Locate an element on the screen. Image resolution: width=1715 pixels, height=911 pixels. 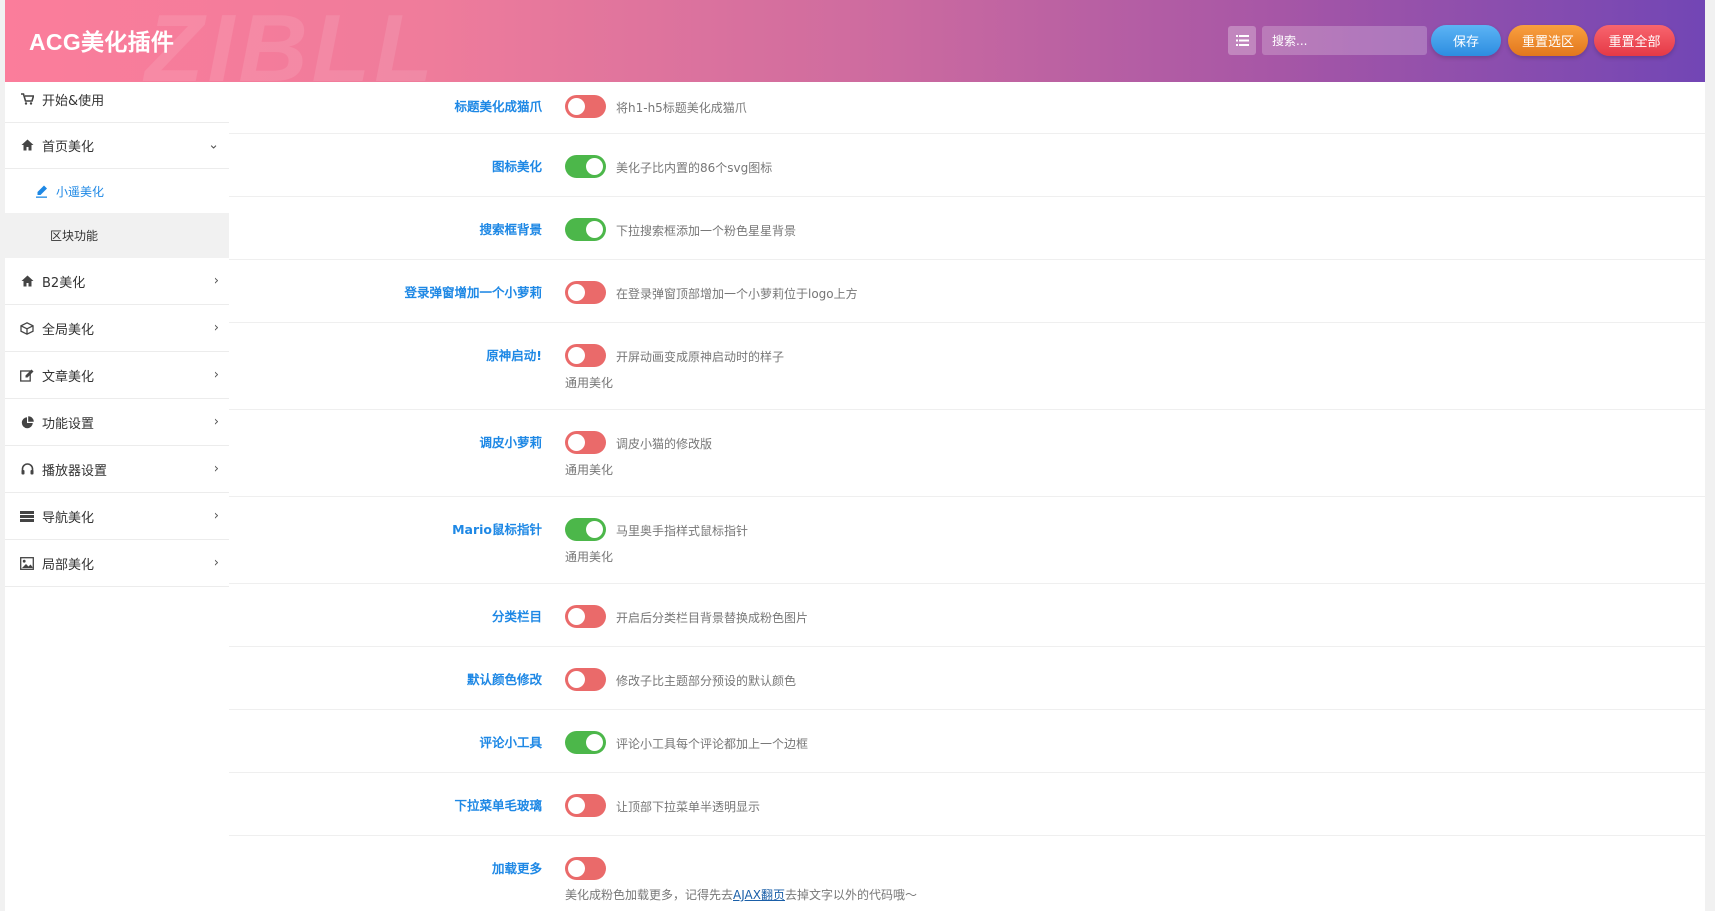
option-row: 登录弹窗增加一个小萝莉 在登录弹窗顶部增加一个小萝莉位于logo上方 is located at coordinates (967, 291).